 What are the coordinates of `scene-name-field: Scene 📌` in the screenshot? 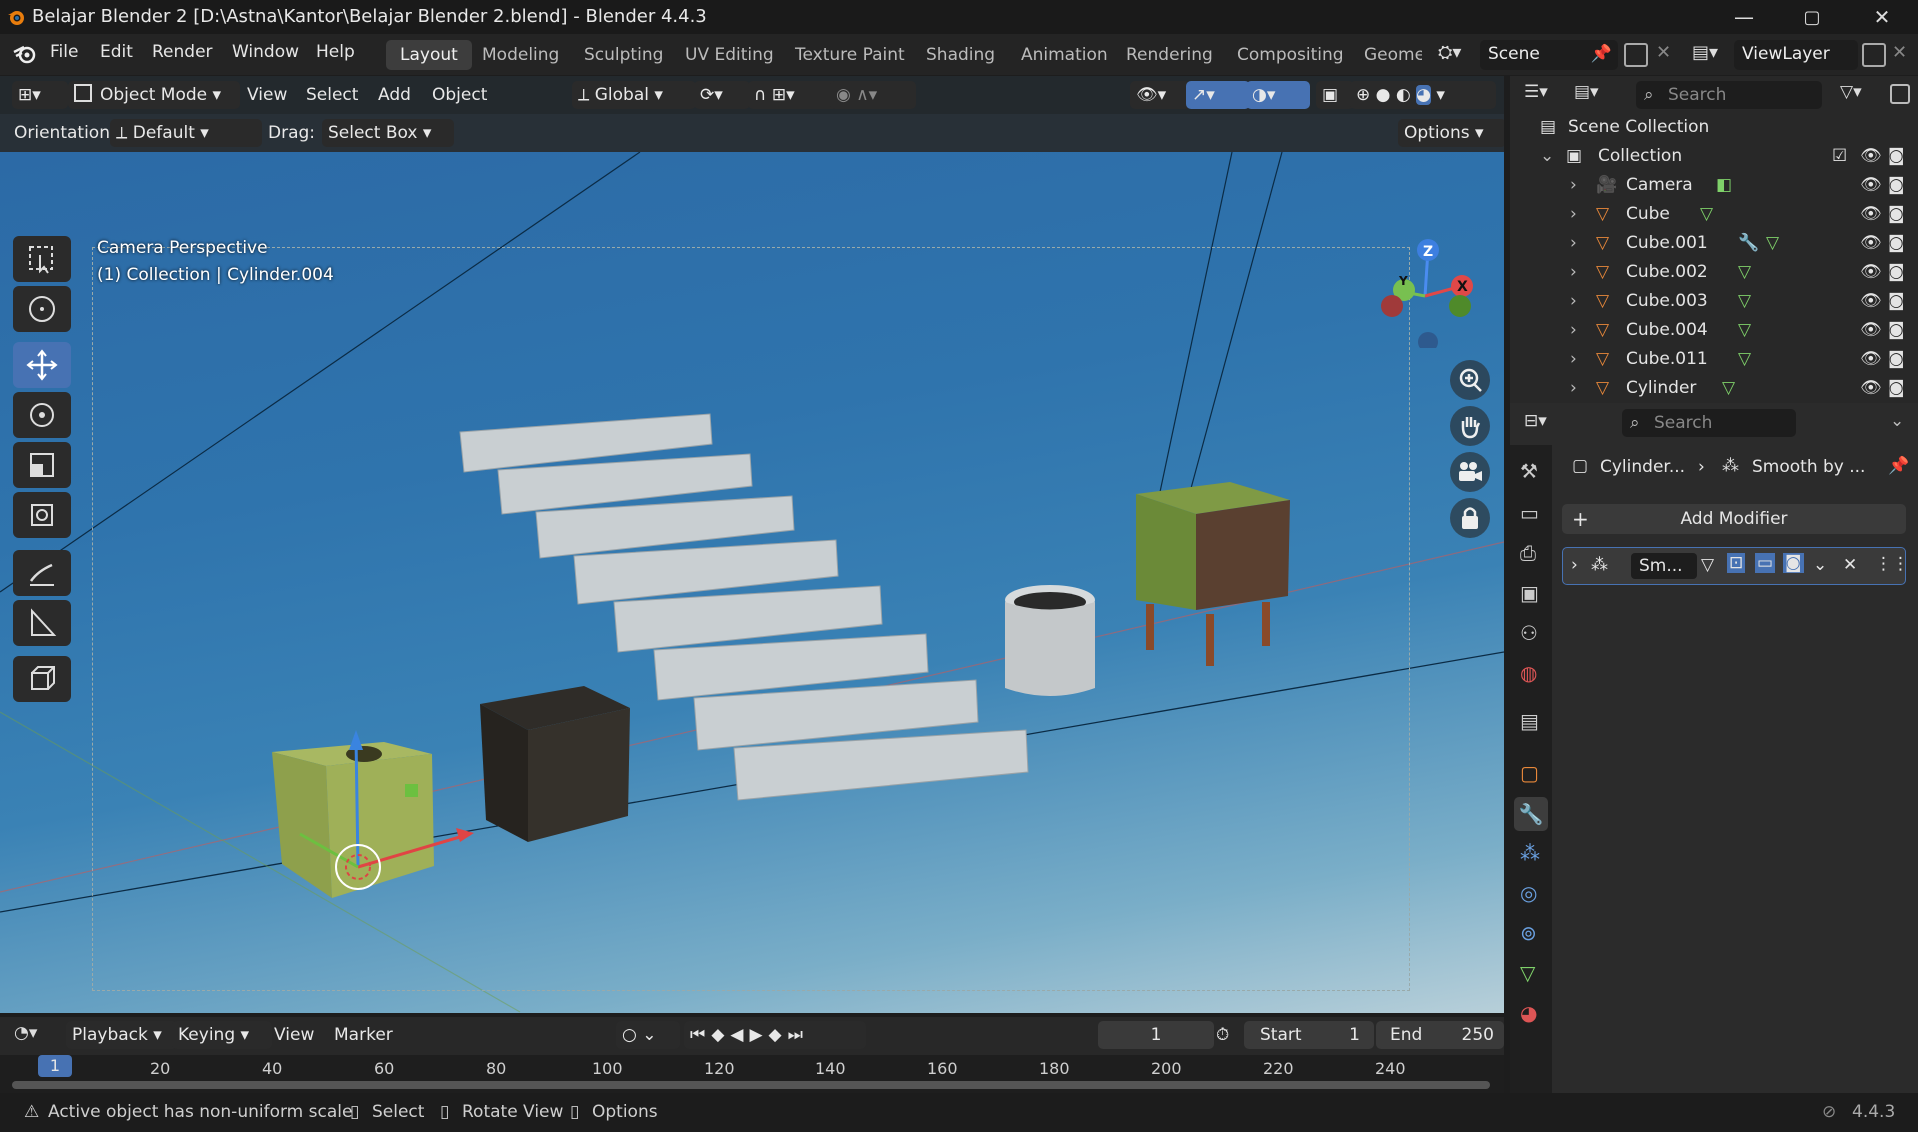 It's located at (1549, 55).